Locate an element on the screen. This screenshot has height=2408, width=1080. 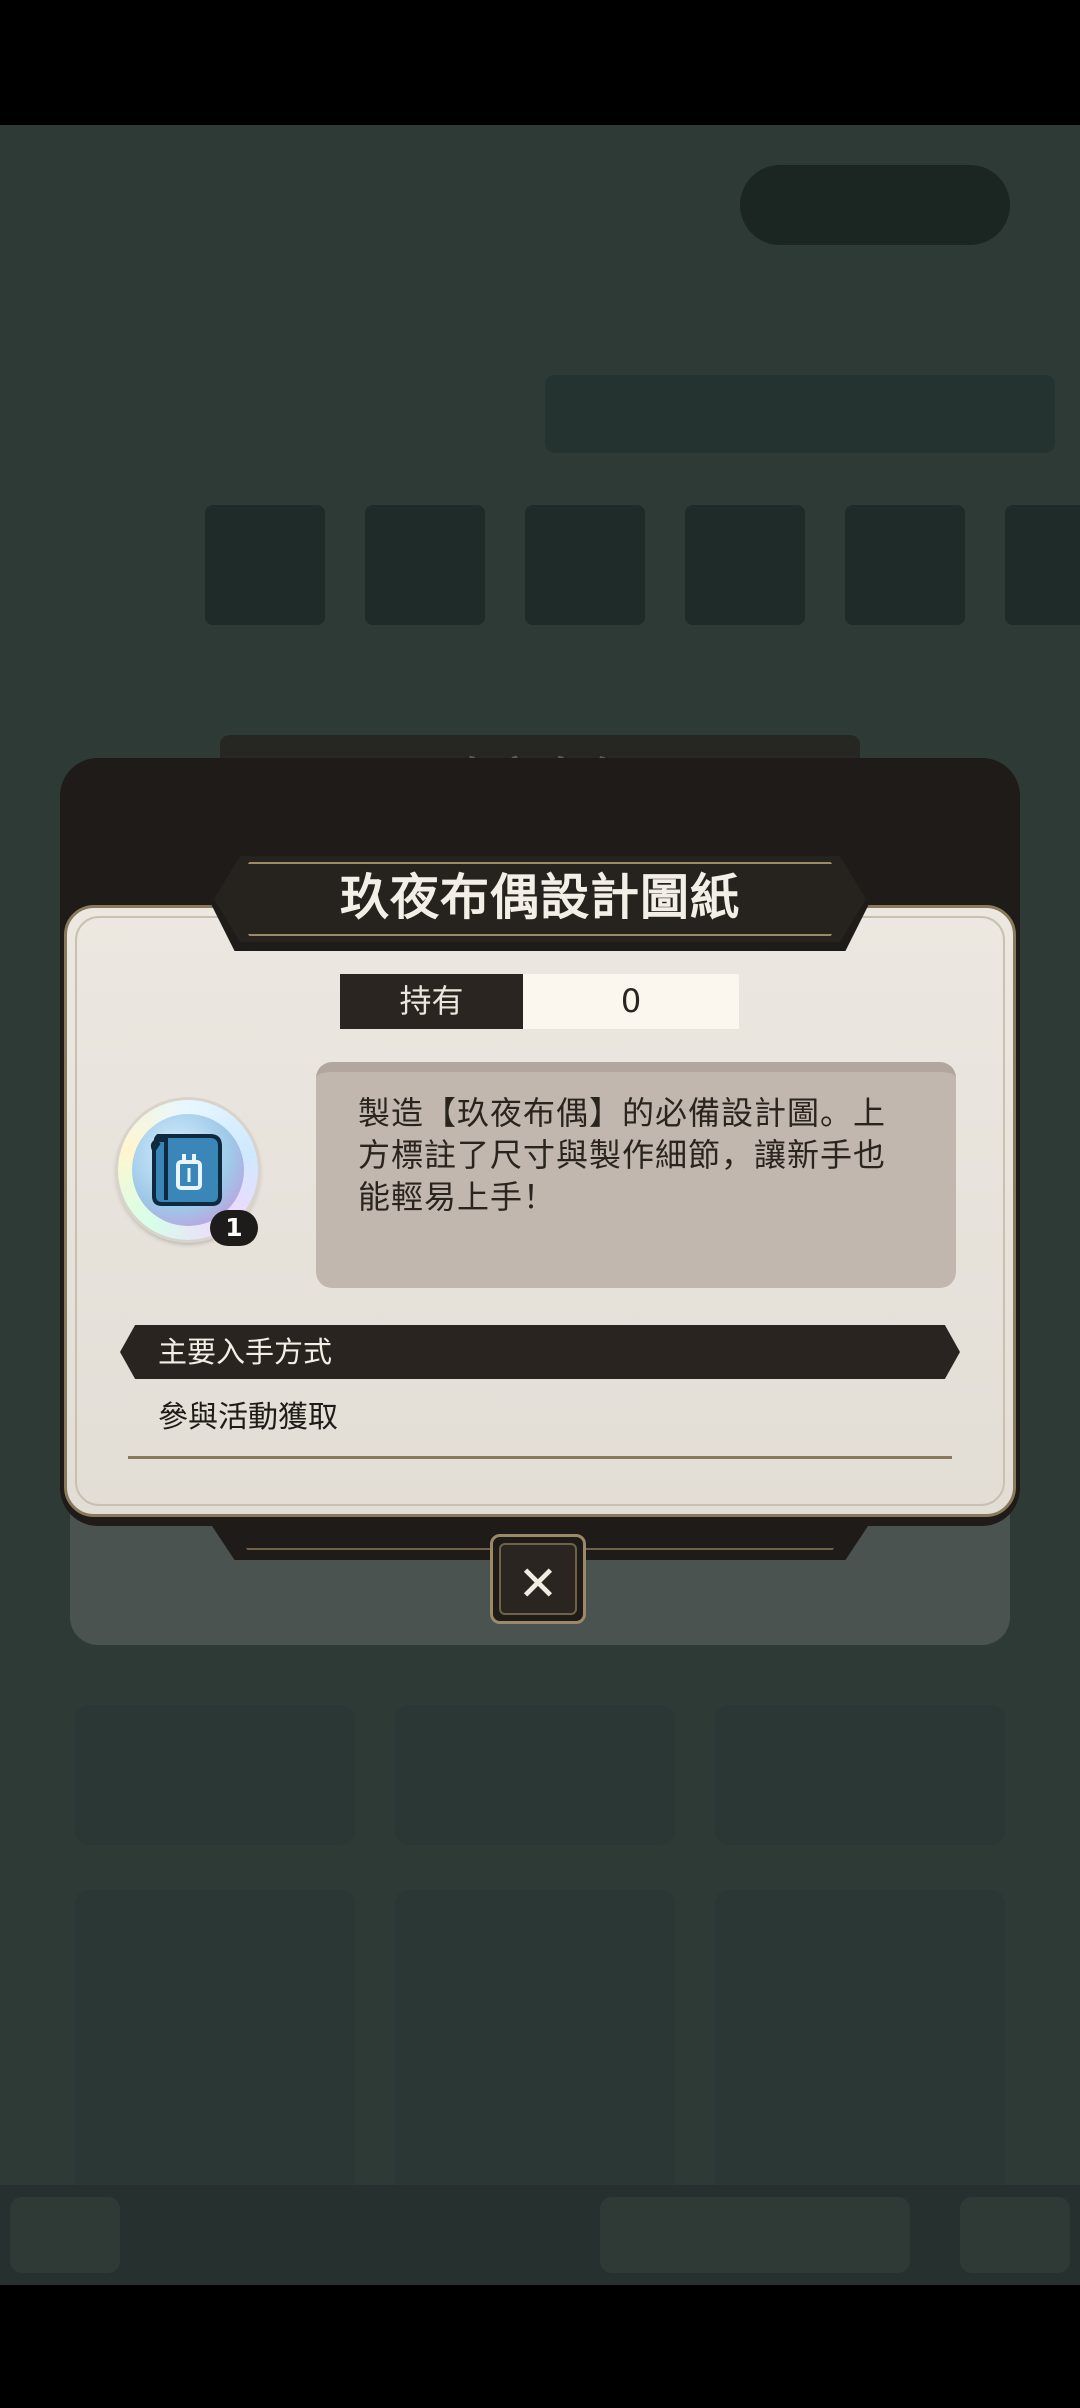
close-button: ✕ is located at coordinates (538, 1579).